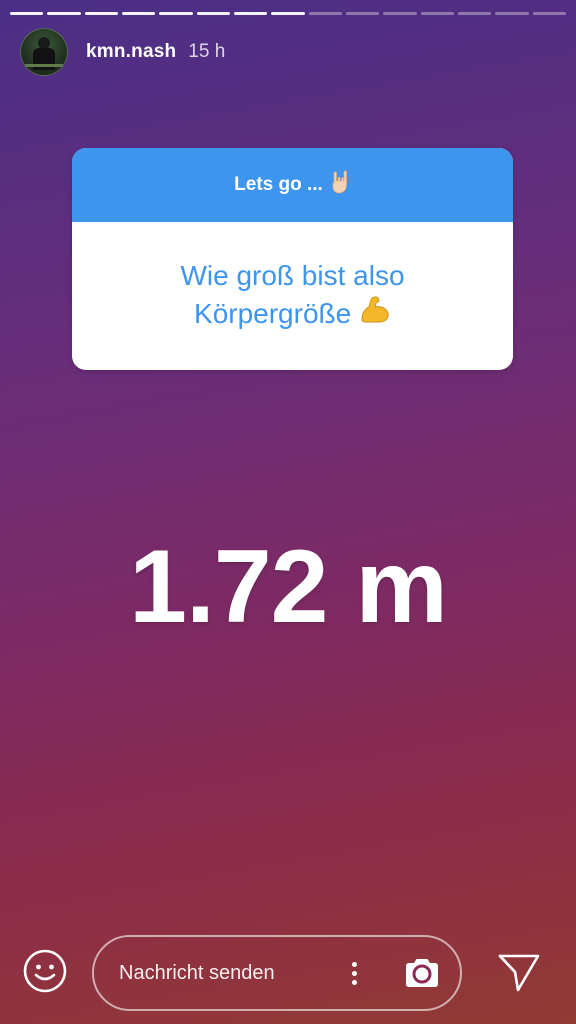  I want to click on smiley-icon, so click(45, 971).